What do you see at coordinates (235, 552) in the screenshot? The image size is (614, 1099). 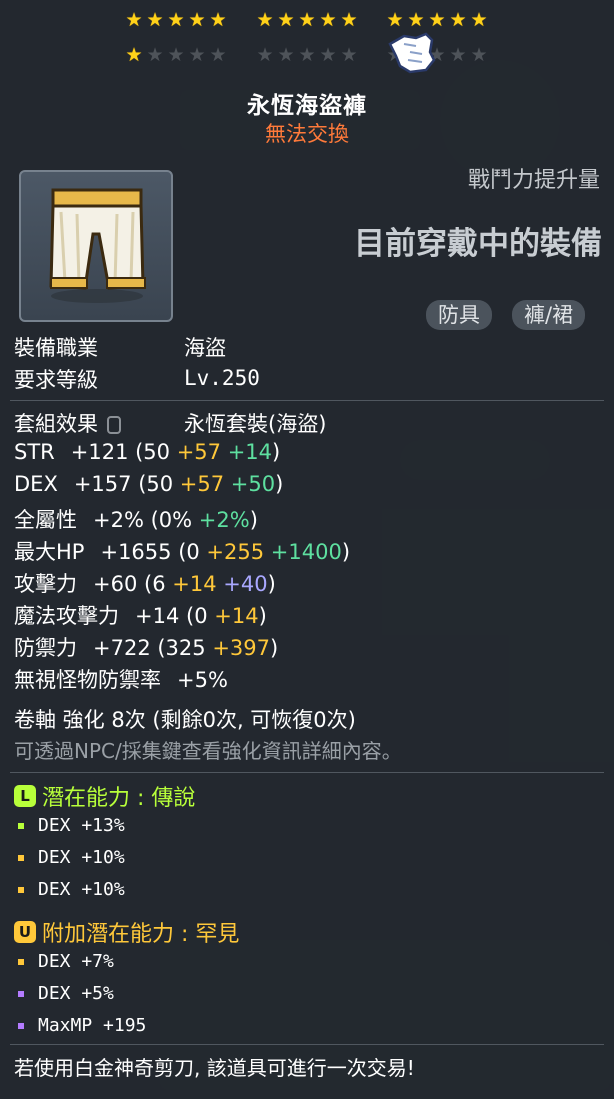 I see `stat-bonus-flame: +255` at bounding box center [235, 552].